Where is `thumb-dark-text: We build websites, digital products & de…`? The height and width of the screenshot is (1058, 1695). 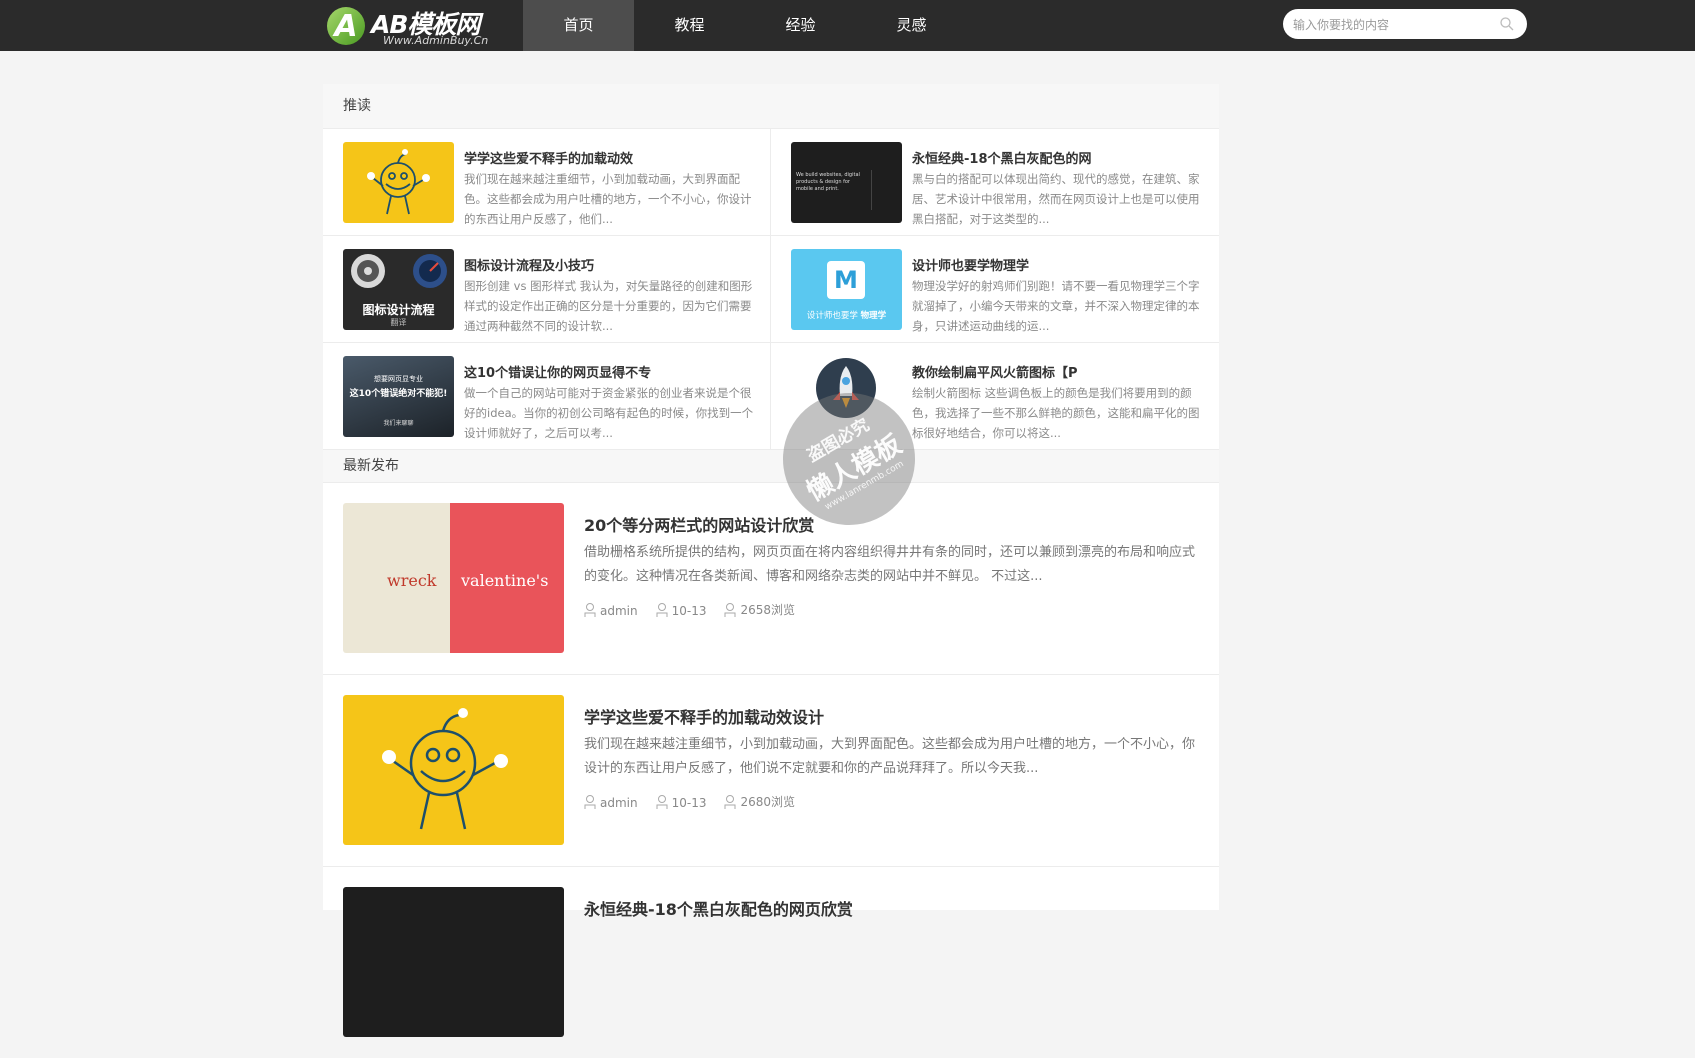
thumb-dark-text: We build websites, digital products & de… is located at coordinates (828, 182).